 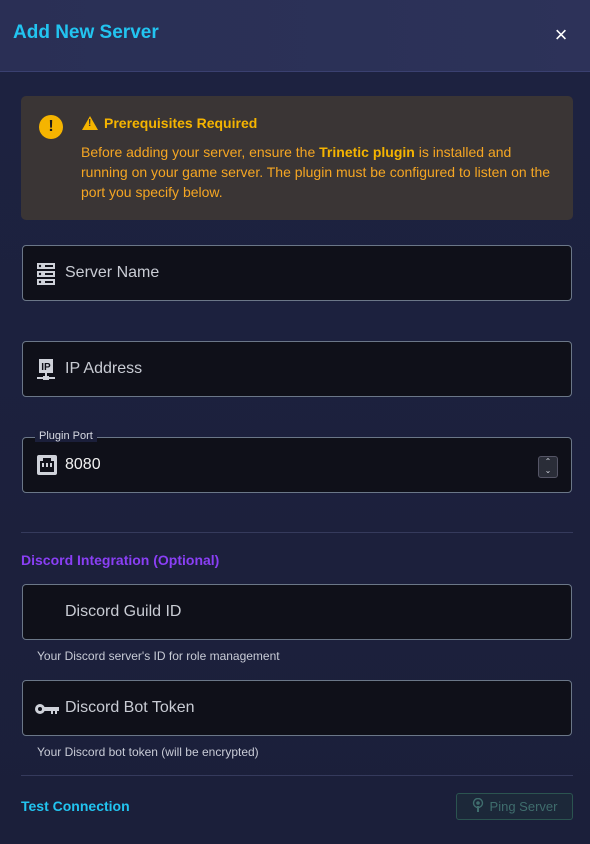 What do you see at coordinates (83, 464) in the screenshot?
I see `plugin-port-value: 8080` at bounding box center [83, 464].